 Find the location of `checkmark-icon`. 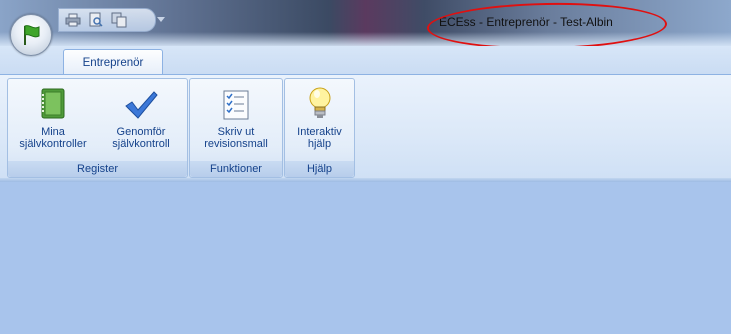

checkmark-icon is located at coordinates (141, 101).